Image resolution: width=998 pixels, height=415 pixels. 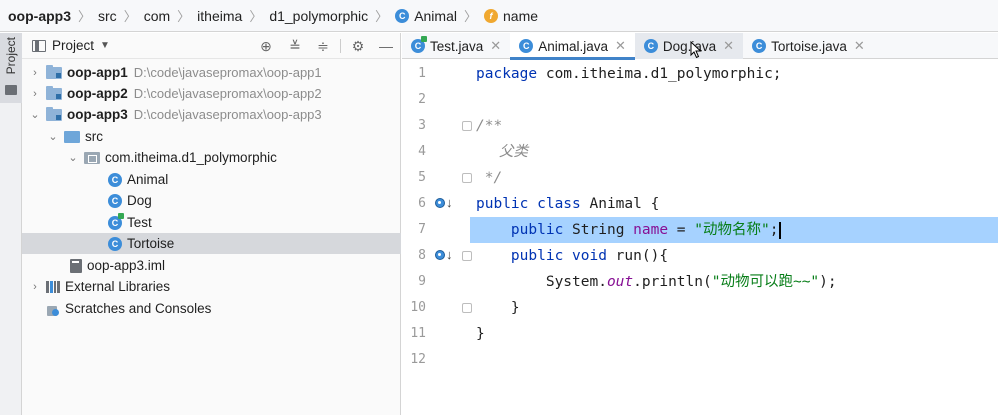 I want to click on tree-item-oop-app3: ⌄ oop-app3 D:\code\javasepromax\oop-app3, so click(x=211, y=114).